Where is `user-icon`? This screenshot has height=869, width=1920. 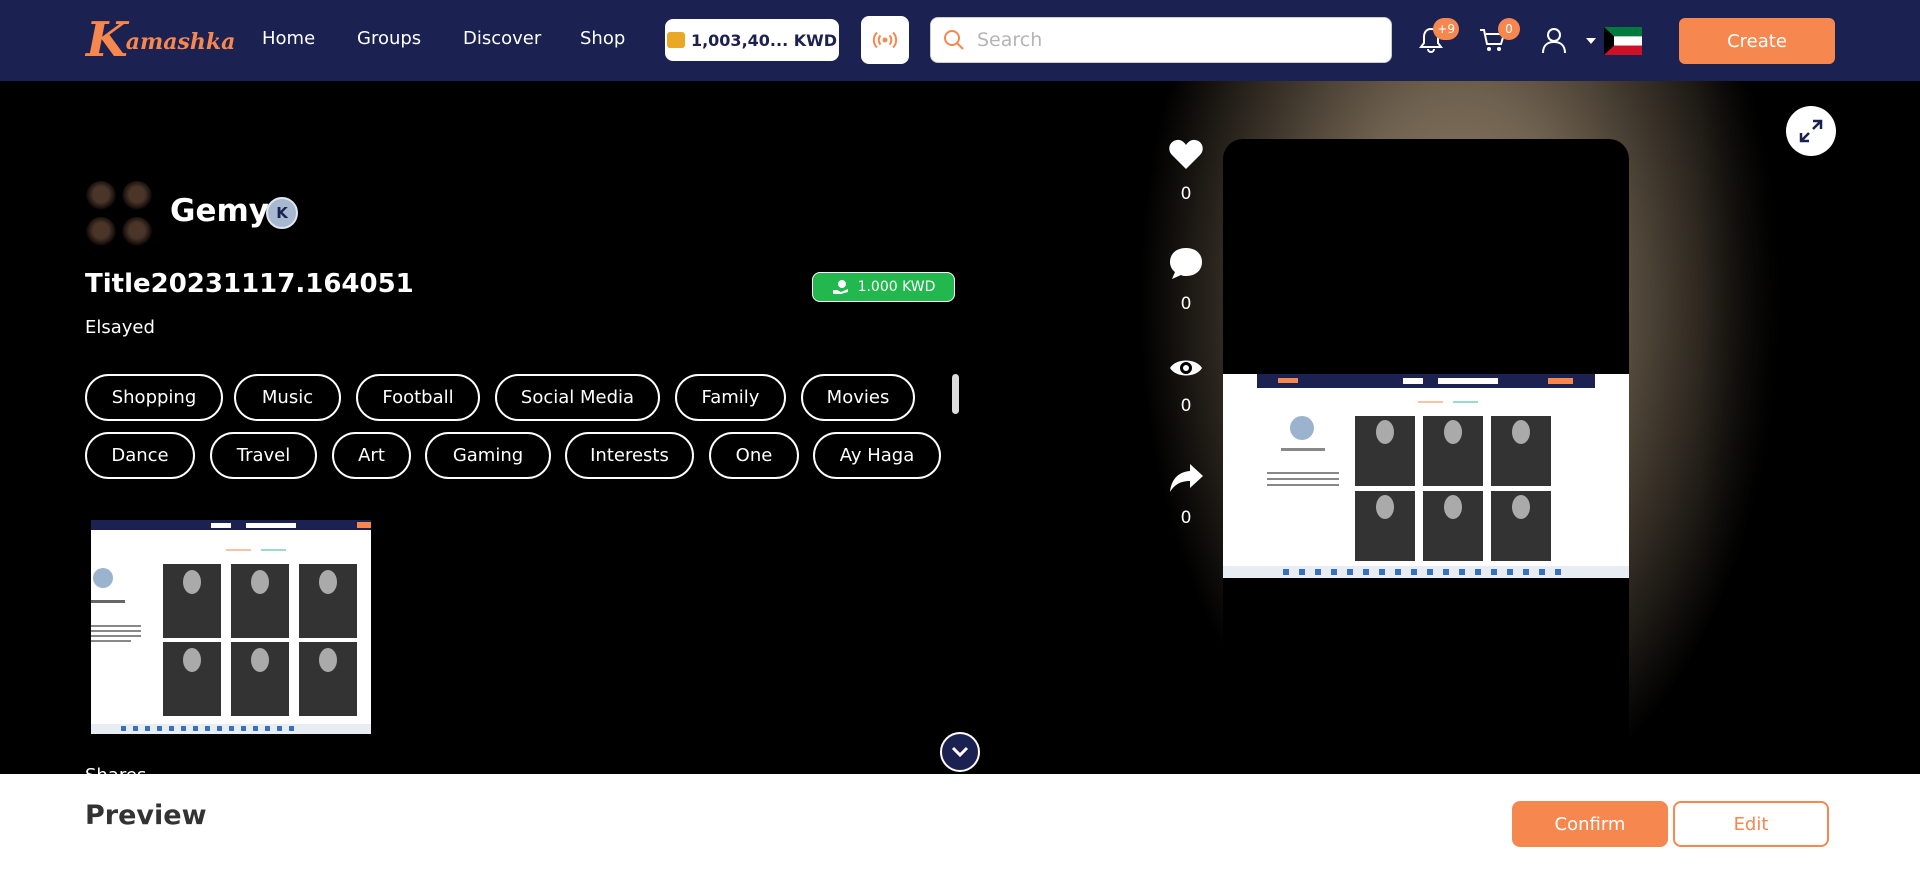 user-icon is located at coordinates (1554, 41).